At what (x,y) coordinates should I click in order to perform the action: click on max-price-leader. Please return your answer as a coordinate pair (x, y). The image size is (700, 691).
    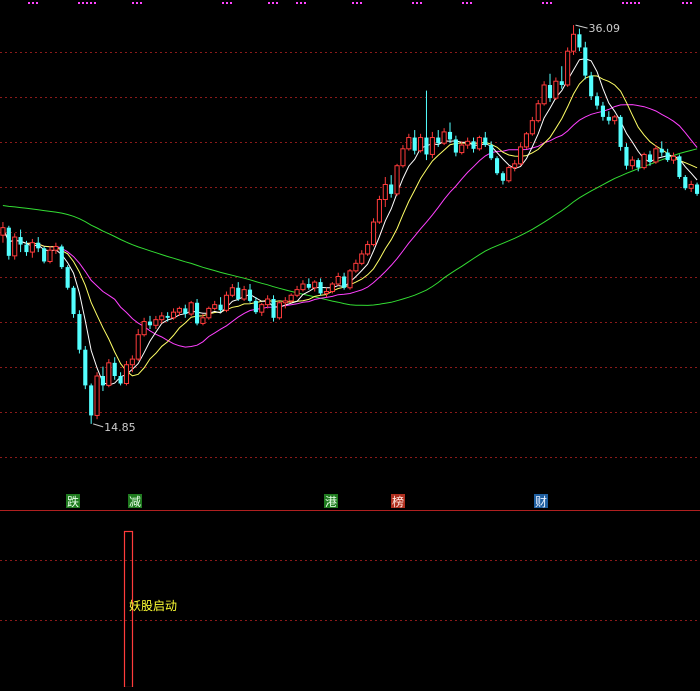
    Looking at the image, I should click on (581, 26).